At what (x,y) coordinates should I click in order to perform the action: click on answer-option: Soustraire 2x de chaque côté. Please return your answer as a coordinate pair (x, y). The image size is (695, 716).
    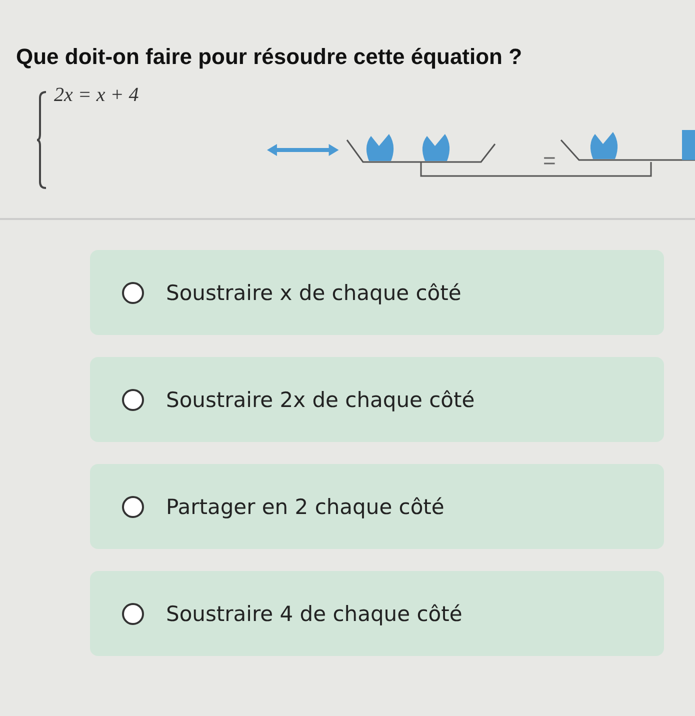
    Looking at the image, I should click on (377, 399).